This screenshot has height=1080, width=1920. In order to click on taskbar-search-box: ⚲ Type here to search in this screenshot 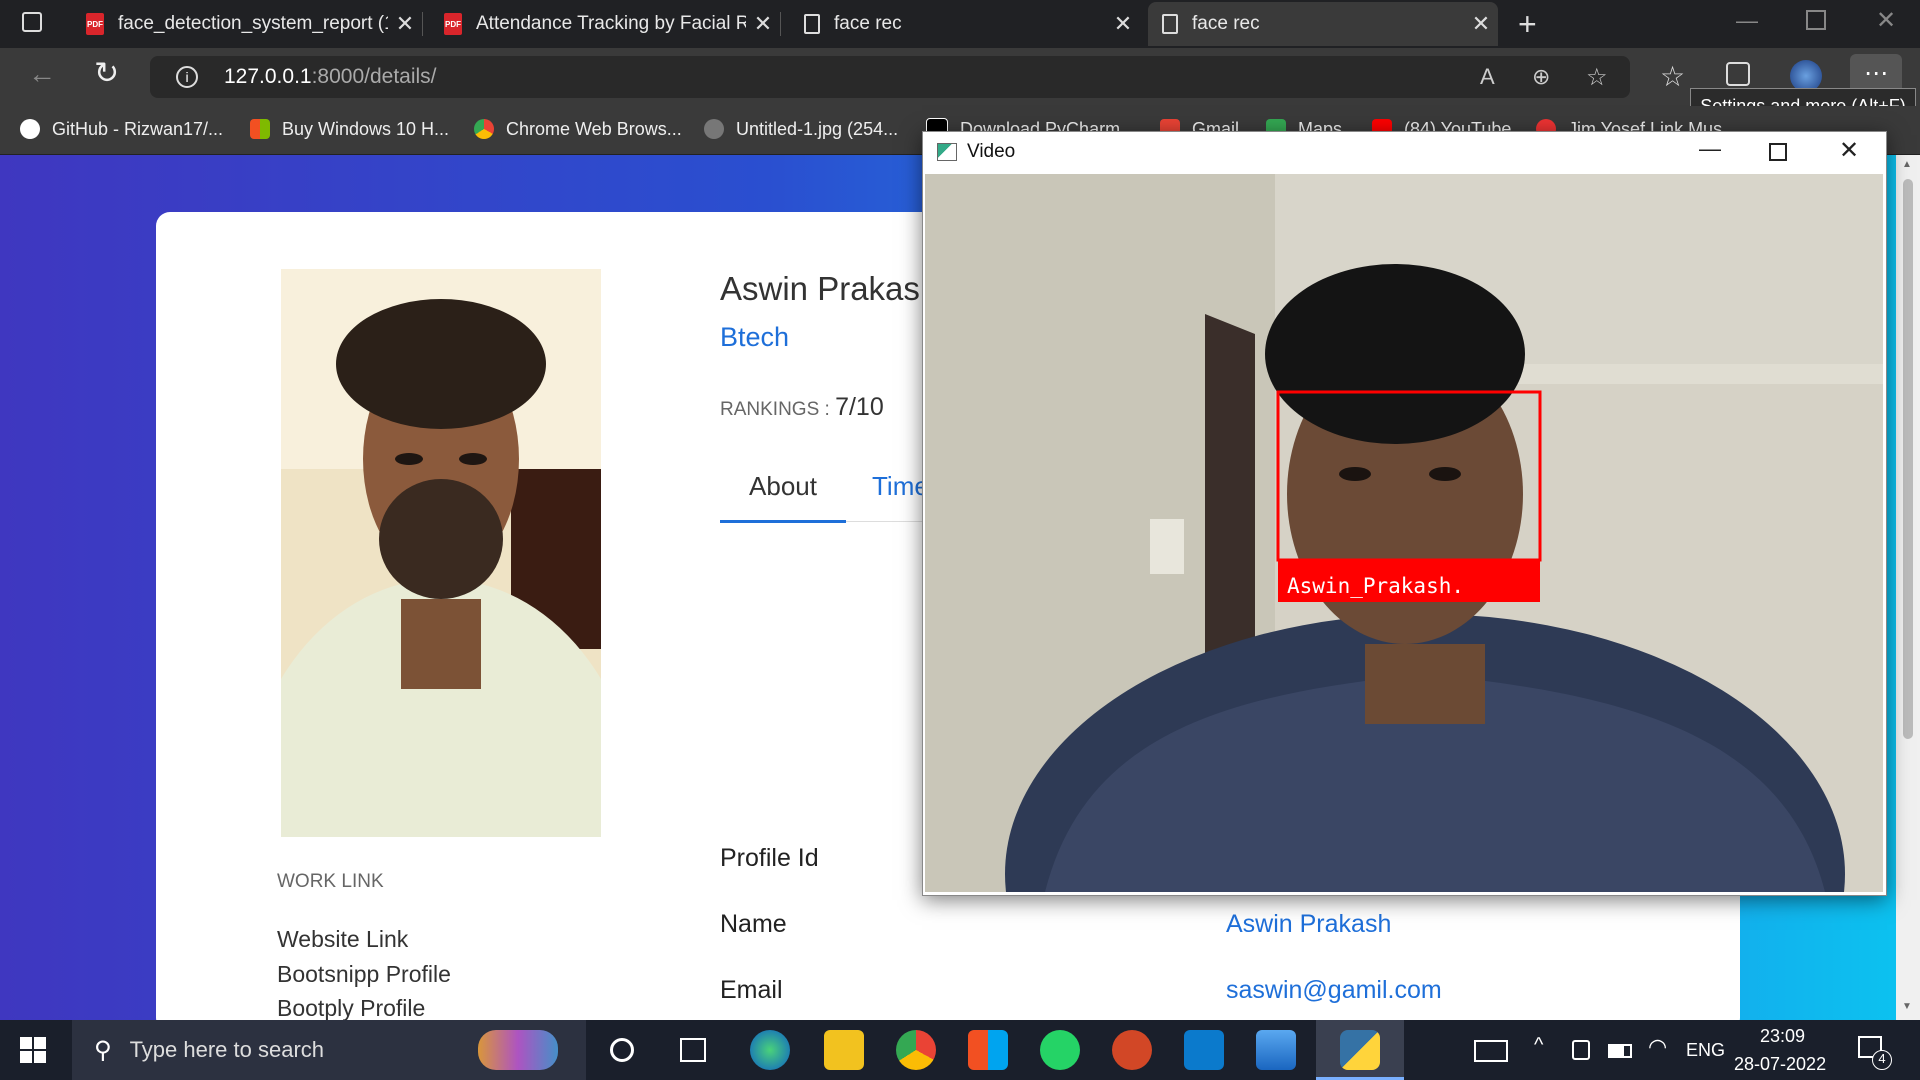, I will do `click(329, 1050)`.